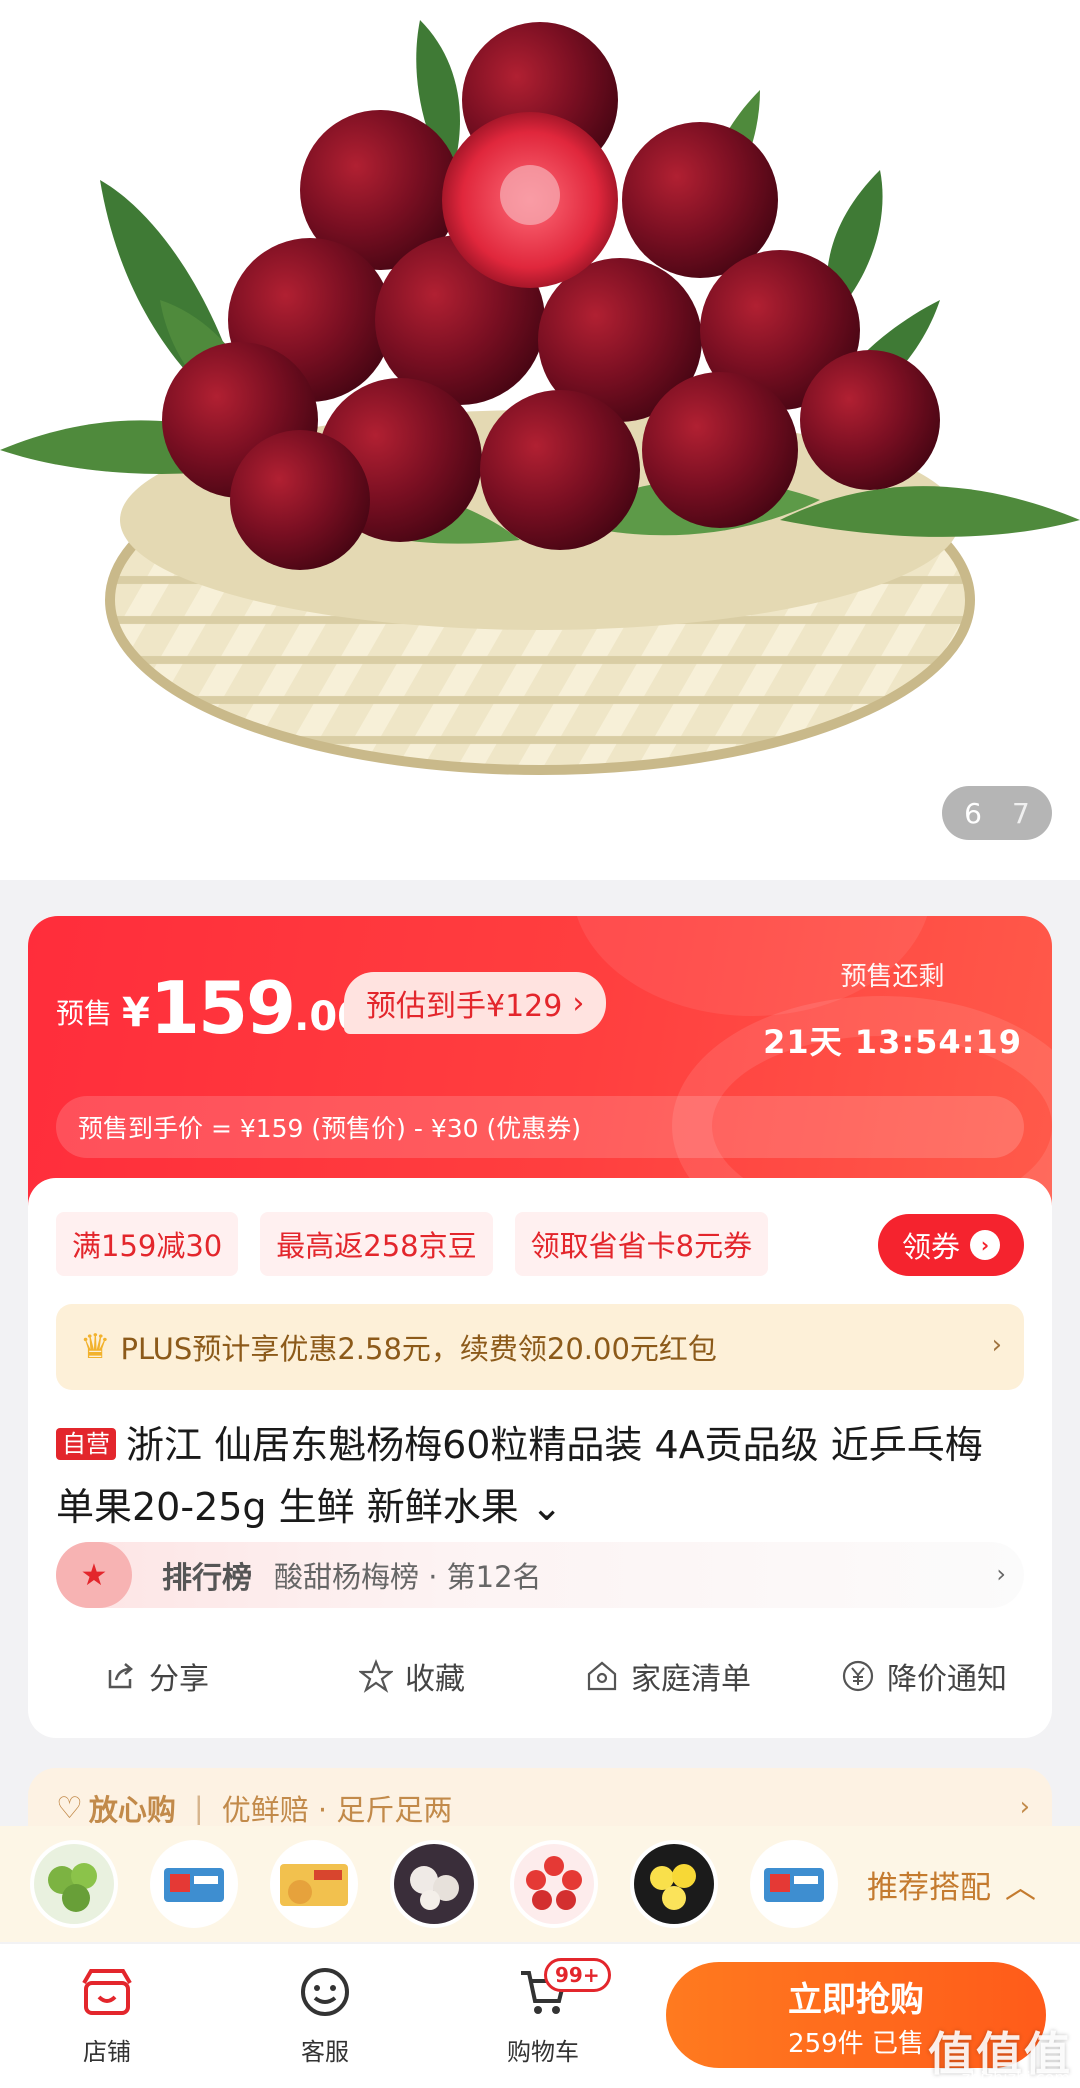 This screenshot has width=1080, height=2088. What do you see at coordinates (325, 2052) in the screenshot?
I see `tab-customer-service-label: 客服` at bounding box center [325, 2052].